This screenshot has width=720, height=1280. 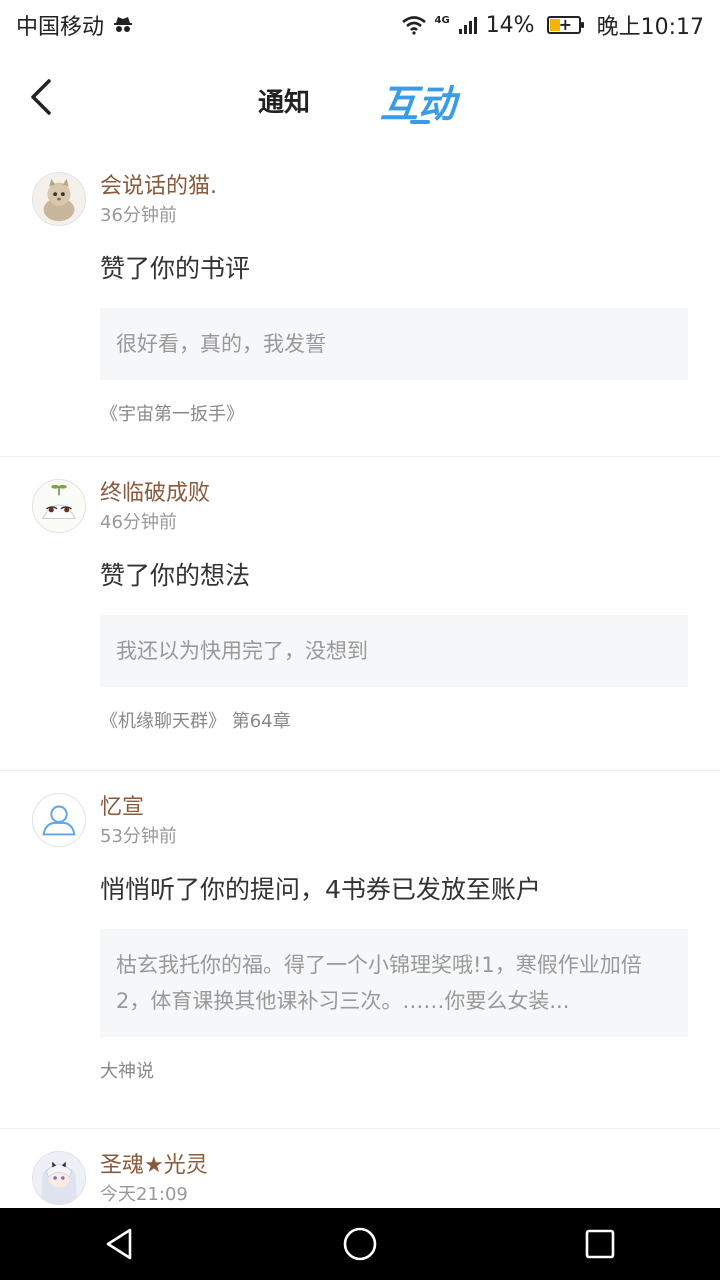 I want to click on username: 终临破成败, so click(x=394, y=494).